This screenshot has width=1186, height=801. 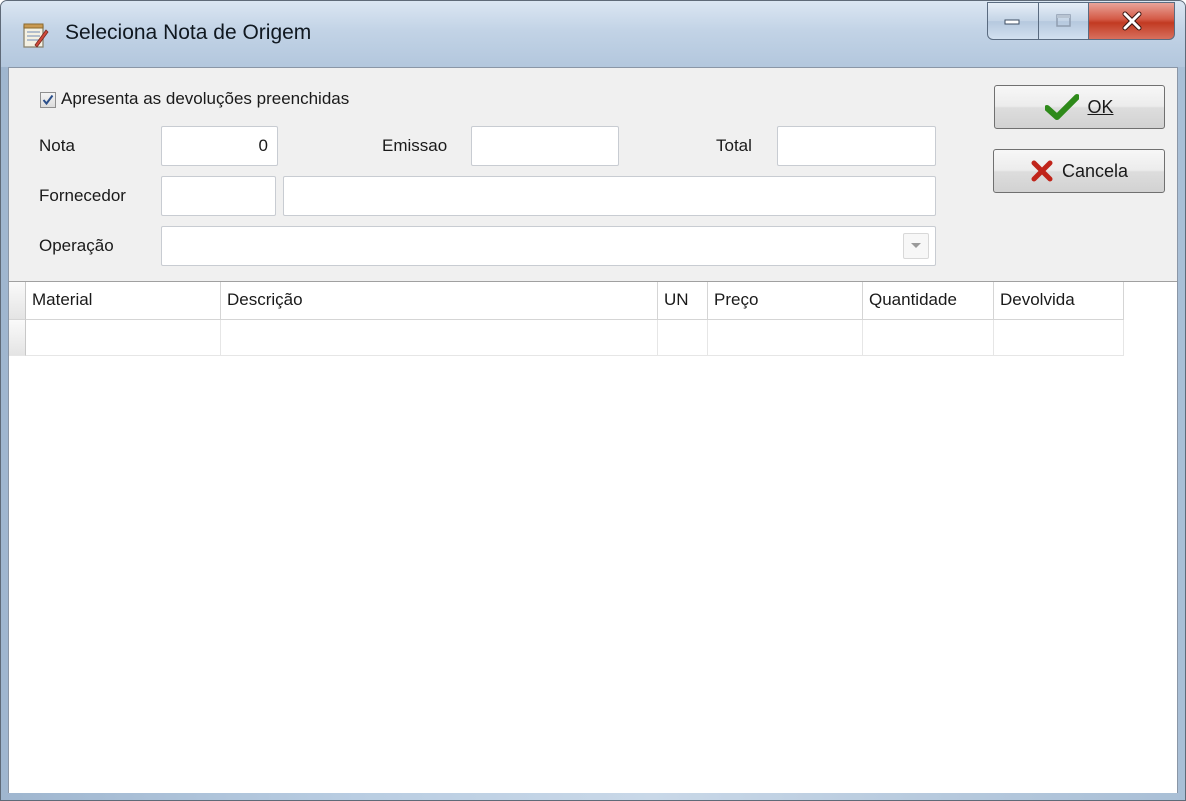 What do you see at coordinates (17, 301) in the screenshot?
I see `grid-header-indicator` at bounding box center [17, 301].